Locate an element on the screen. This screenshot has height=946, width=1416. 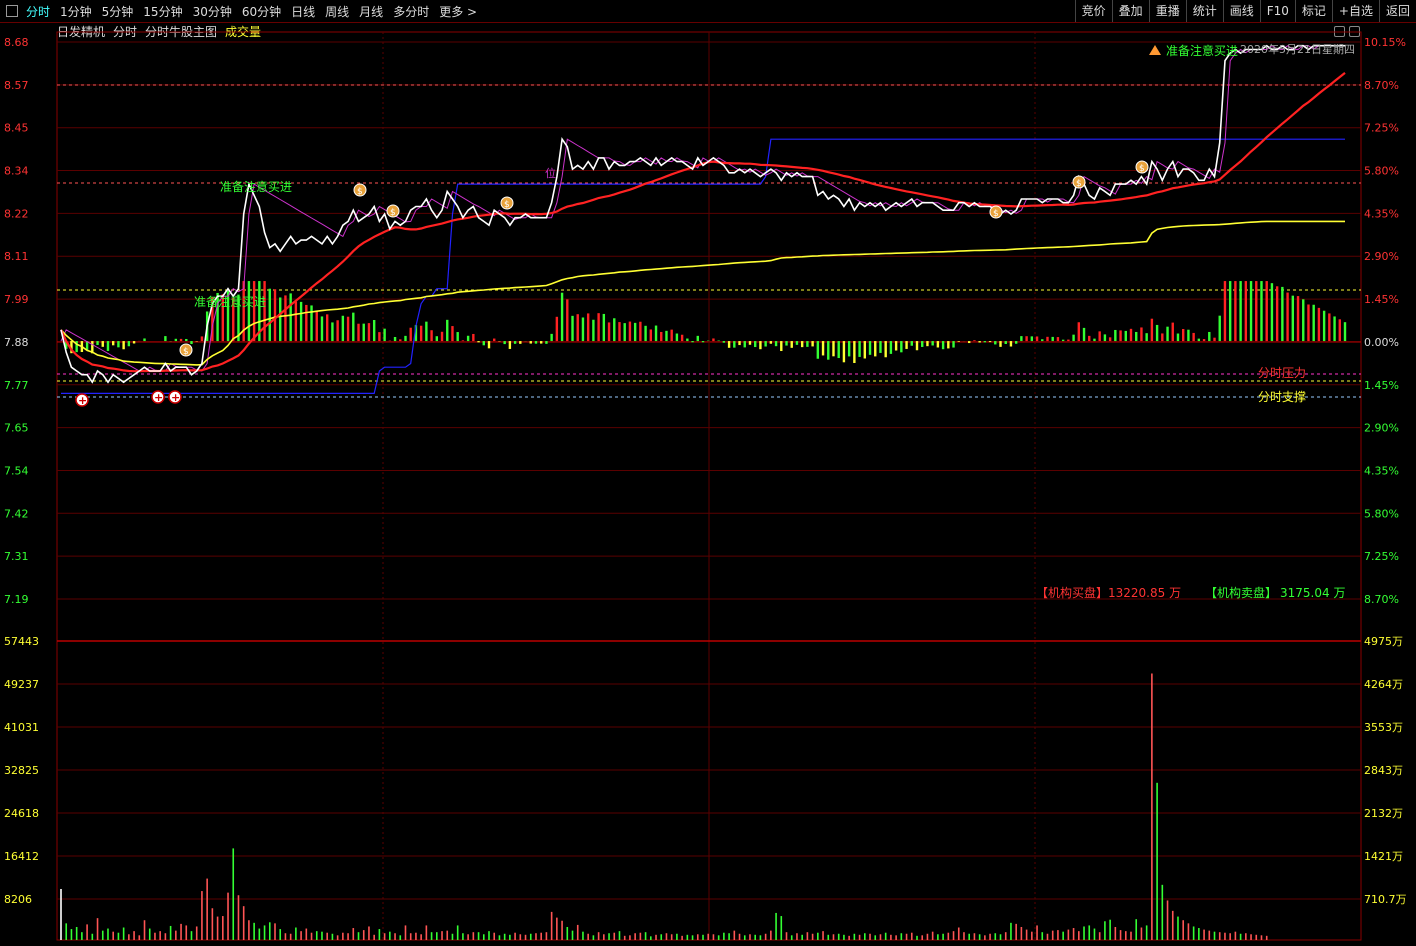
toolbar-button-8: 返回 is located at coordinates (1397, 11).